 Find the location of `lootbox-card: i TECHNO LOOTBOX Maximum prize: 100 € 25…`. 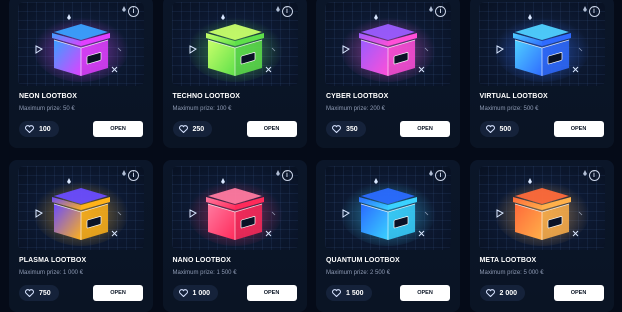

lootbox-card: i TECHNO LOOTBOX Maximum prize: 100 € 25… is located at coordinates (234, 74).